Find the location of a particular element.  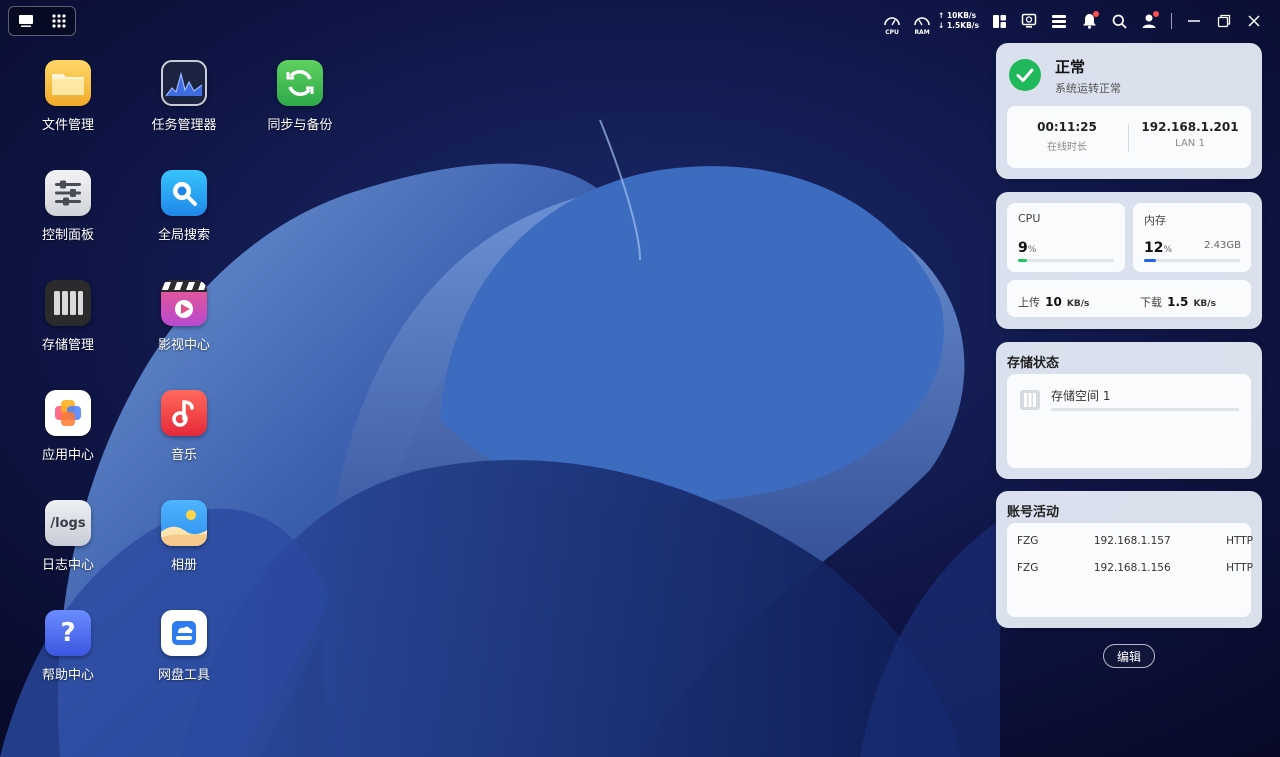

download-speed-value: 1.5KB/s is located at coordinates (962, 25).